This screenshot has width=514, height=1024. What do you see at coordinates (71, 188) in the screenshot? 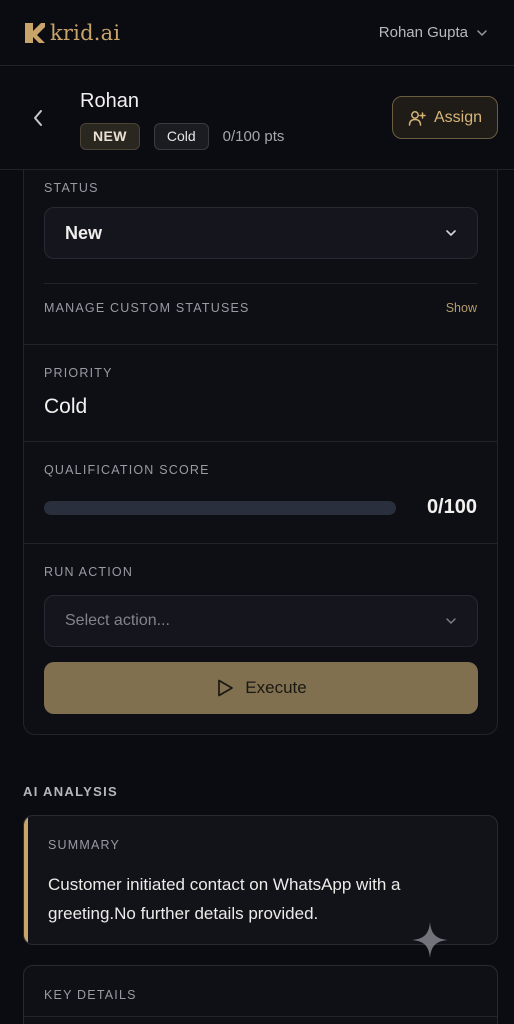
I see `status-label: STATUS` at bounding box center [71, 188].